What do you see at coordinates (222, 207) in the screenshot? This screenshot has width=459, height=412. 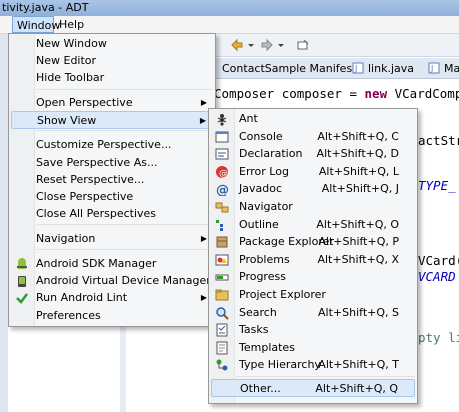 I see `navigator-icon` at bounding box center [222, 207].